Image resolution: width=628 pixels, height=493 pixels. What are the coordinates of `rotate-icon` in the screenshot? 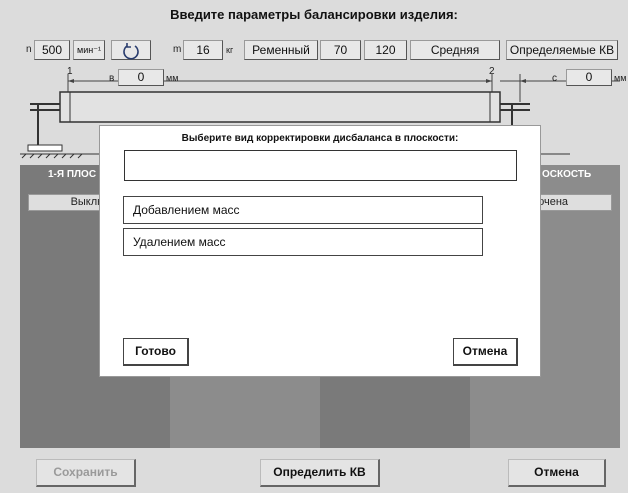 It's located at (131, 51).